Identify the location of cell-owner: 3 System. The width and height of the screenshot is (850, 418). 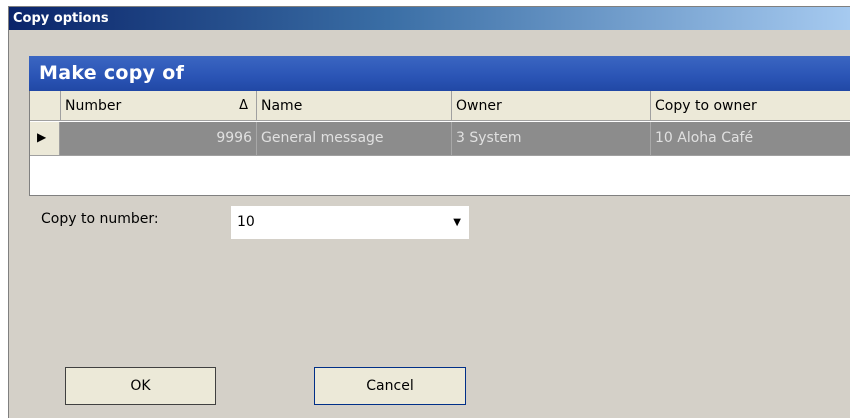
(550, 138).